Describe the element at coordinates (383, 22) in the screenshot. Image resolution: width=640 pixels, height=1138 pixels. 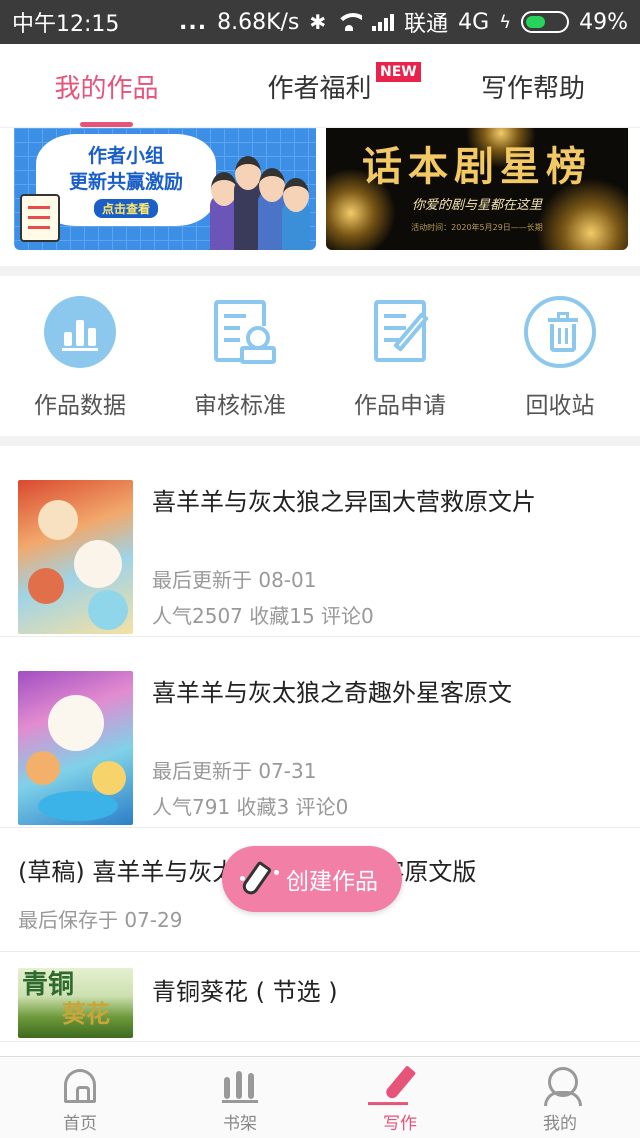
I see `signal-icon` at that location.